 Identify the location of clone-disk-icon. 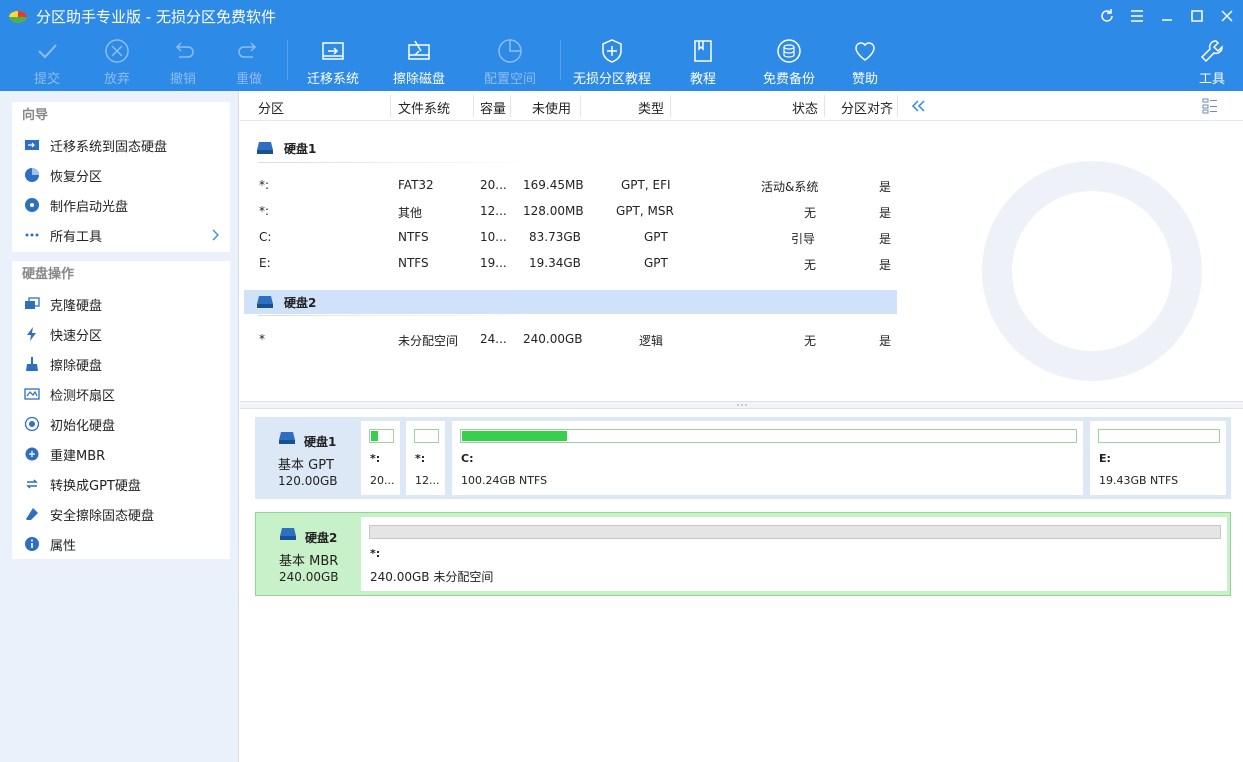
(32, 303).